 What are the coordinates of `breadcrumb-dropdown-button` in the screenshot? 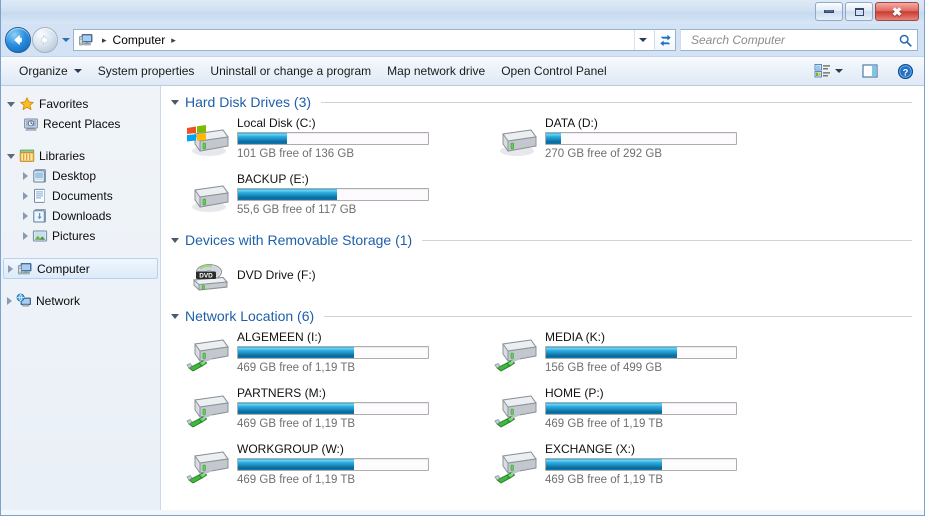 It's located at (642, 40).